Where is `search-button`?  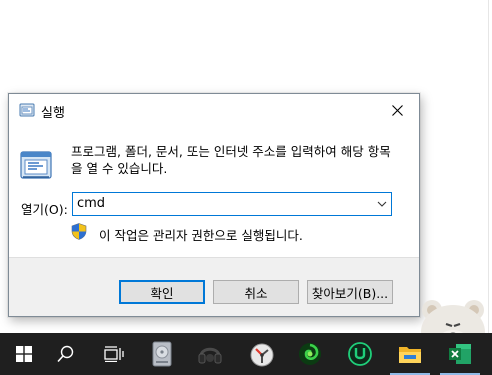 search-button is located at coordinates (66, 354).